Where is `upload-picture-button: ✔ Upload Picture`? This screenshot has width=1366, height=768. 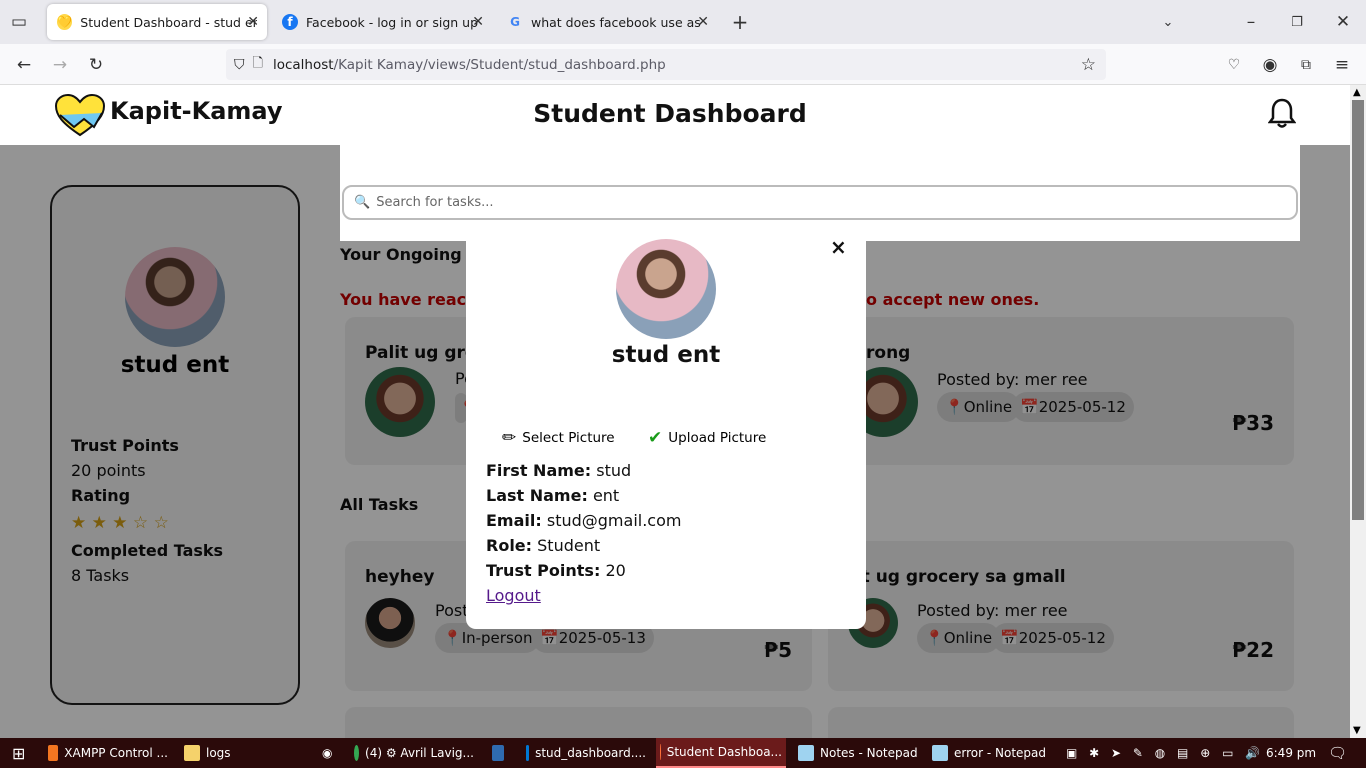 upload-picture-button: ✔ Upload Picture is located at coordinates (707, 438).